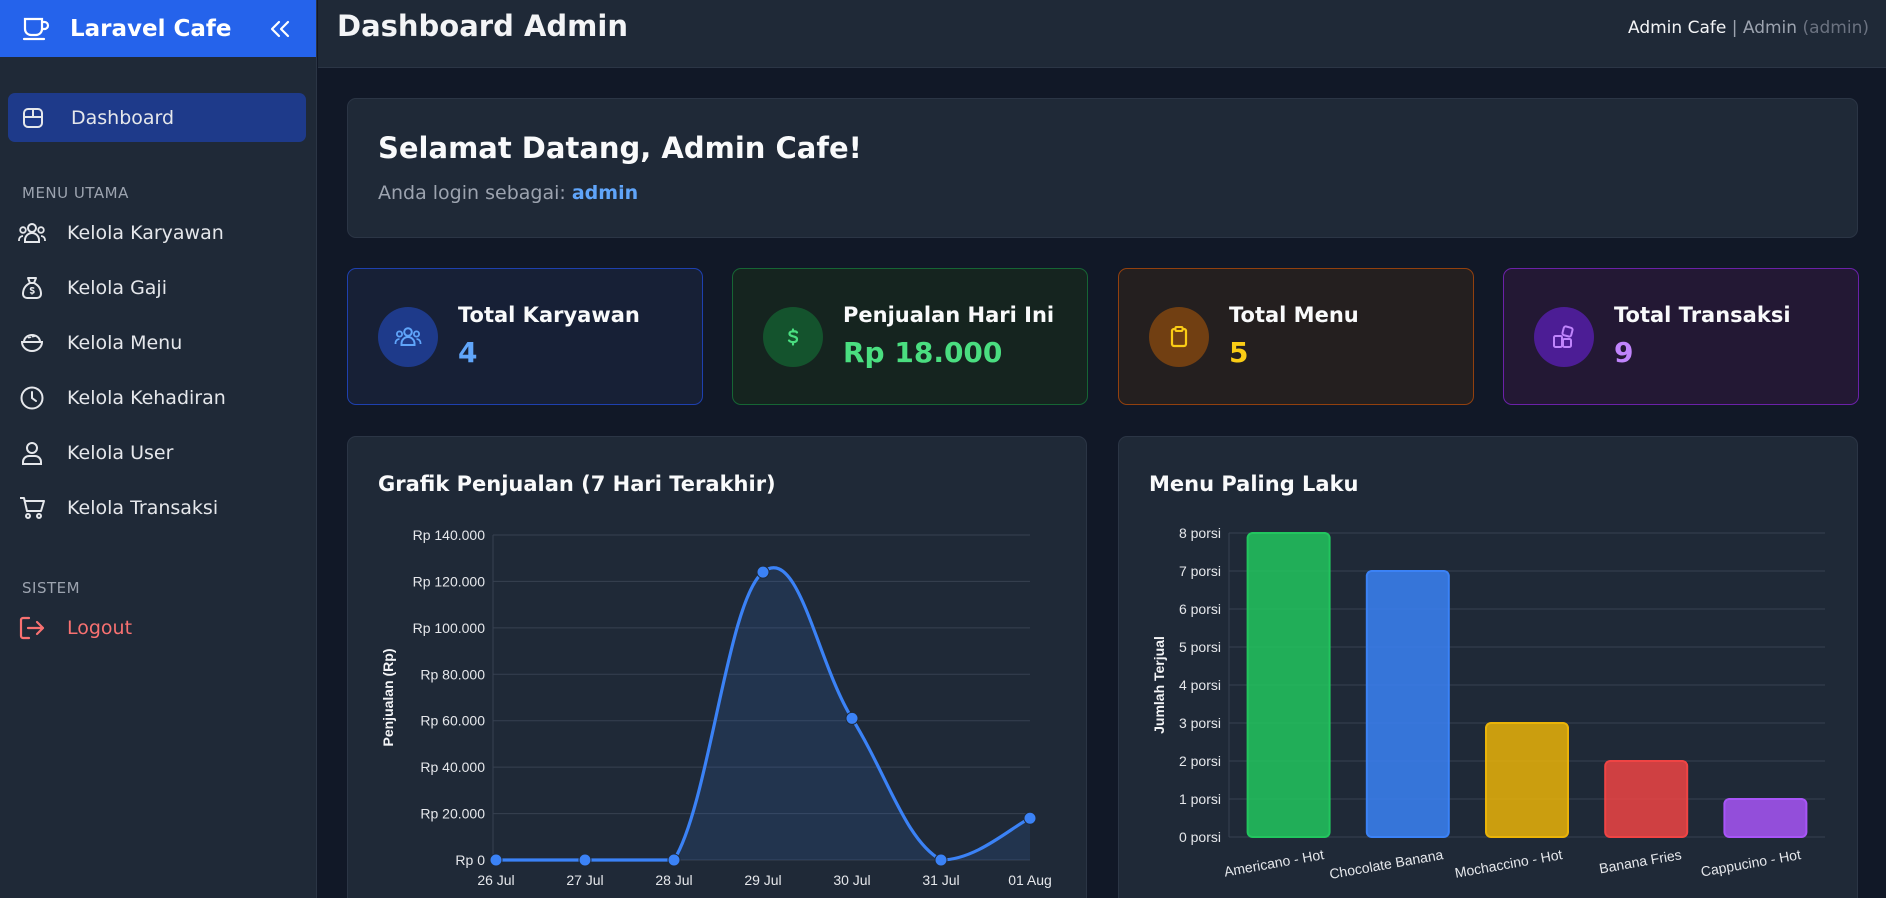 The width and height of the screenshot is (1886, 898). What do you see at coordinates (1624, 352) in the screenshot?
I see `stat-value: 9` at bounding box center [1624, 352].